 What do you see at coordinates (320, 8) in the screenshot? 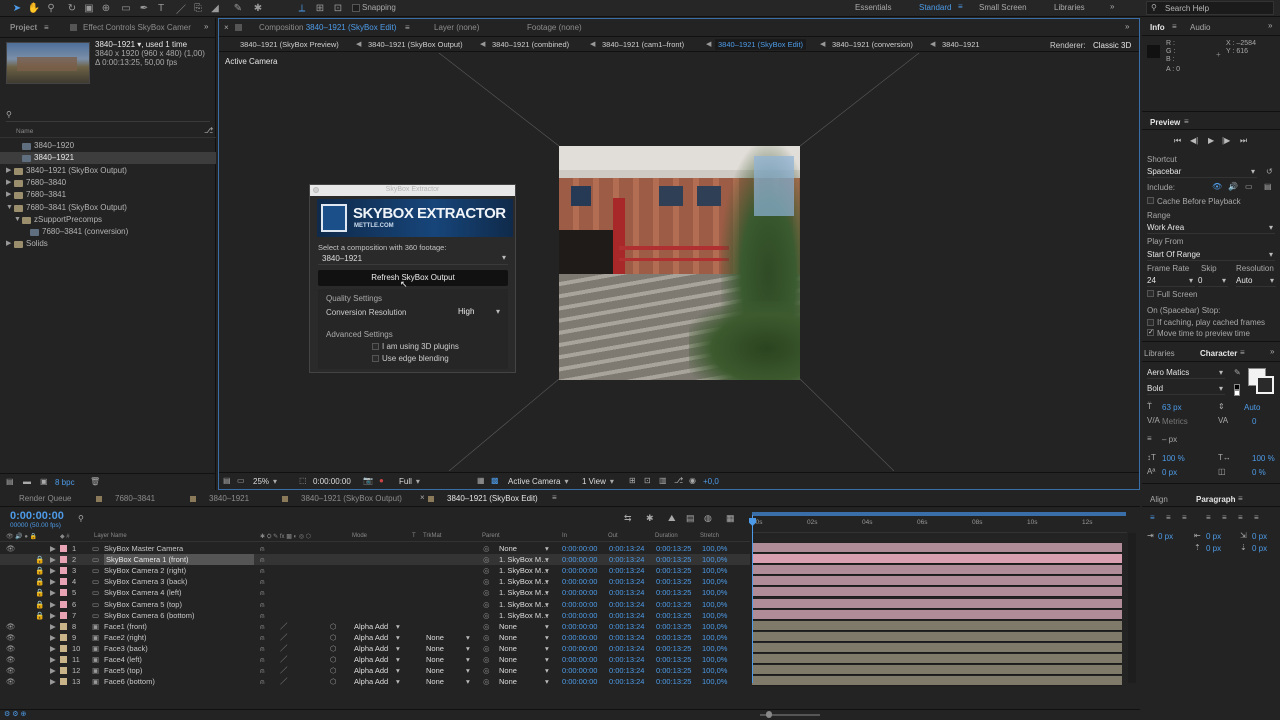
I see `axis-world-icon: ⊞` at bounding box center [320, 8].